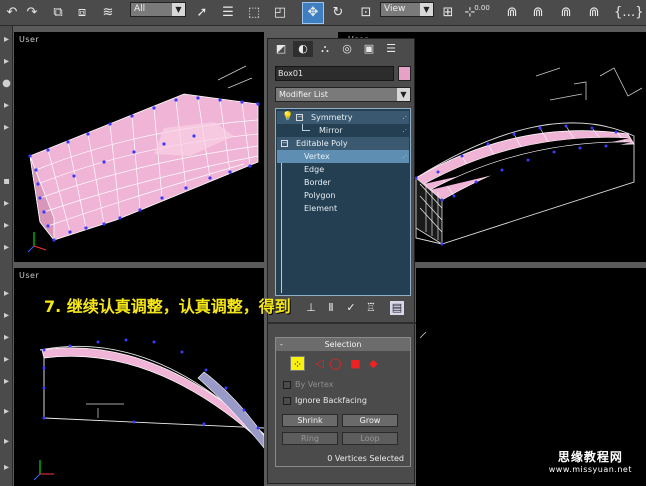  I want to click on loop-button: Loop, so click(370, 438).